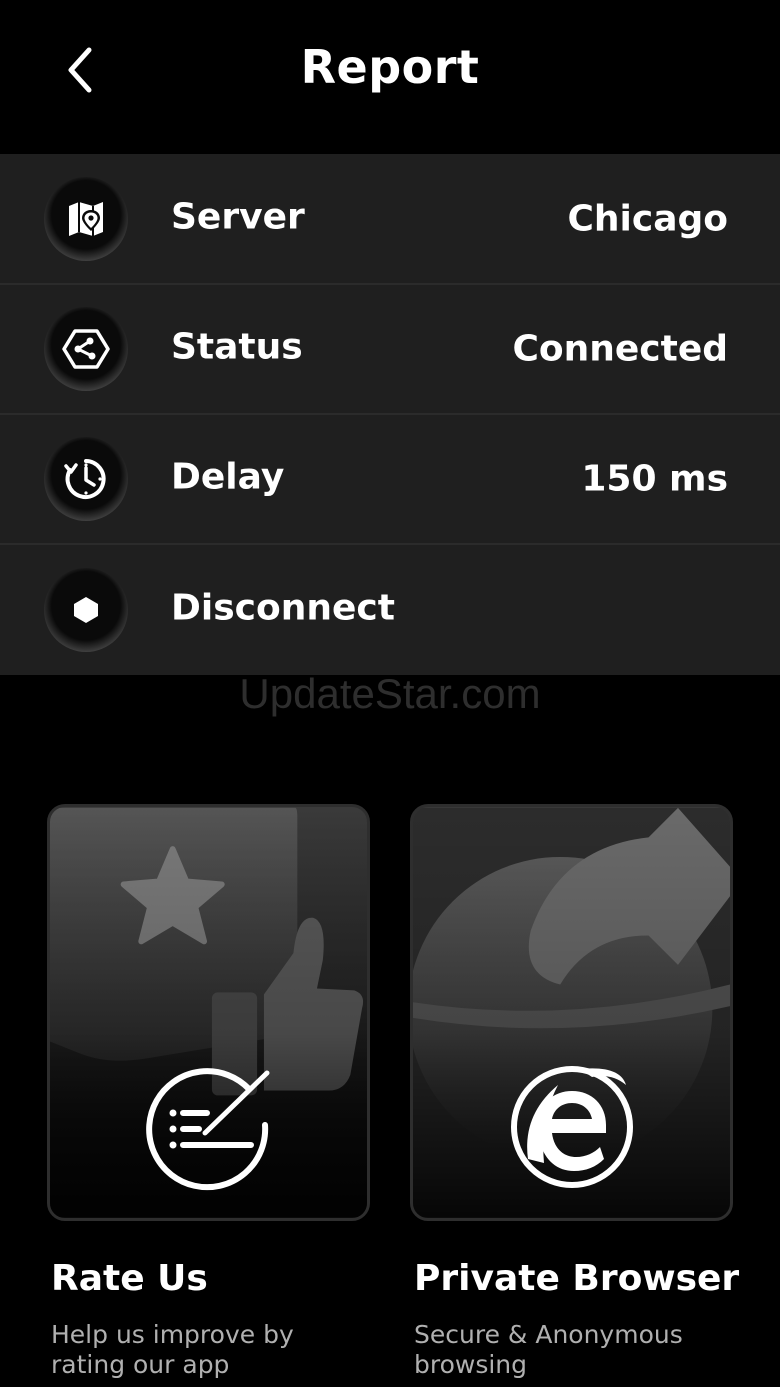  Describe the element at coordinates (390, 219) in the screenshot. I see `report-row-server: Server Chicago` at that location.